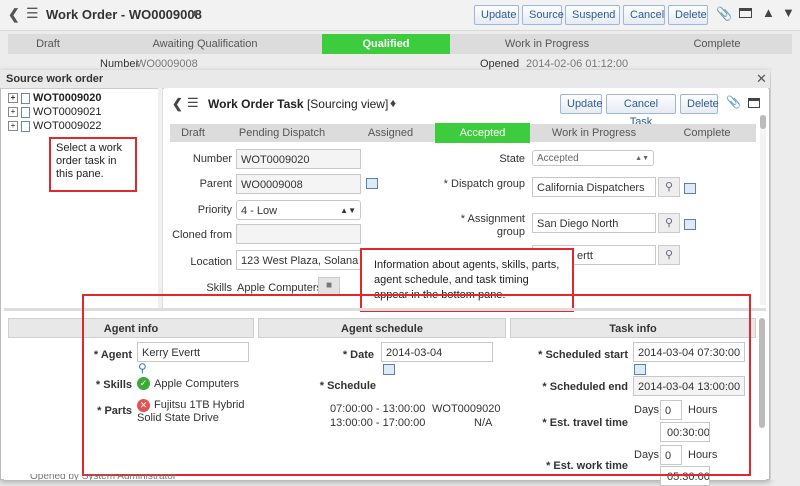  What do you see at coordinates (193, 103) in the screenshot?
I see `task-menu-icon: ☰` at bounding box center [193, 103].